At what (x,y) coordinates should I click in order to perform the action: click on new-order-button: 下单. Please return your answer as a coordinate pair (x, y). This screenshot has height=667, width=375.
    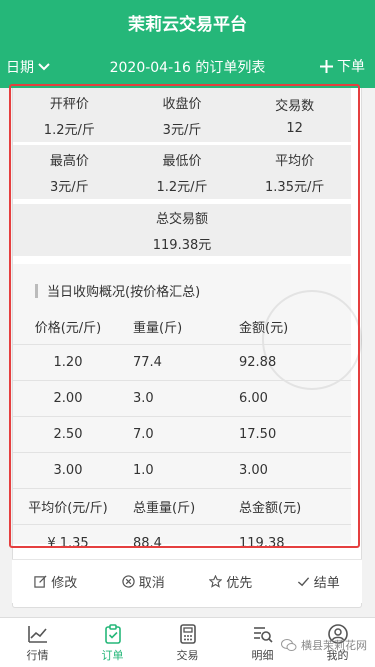
    Looking at the image, I should click on (342, 66).